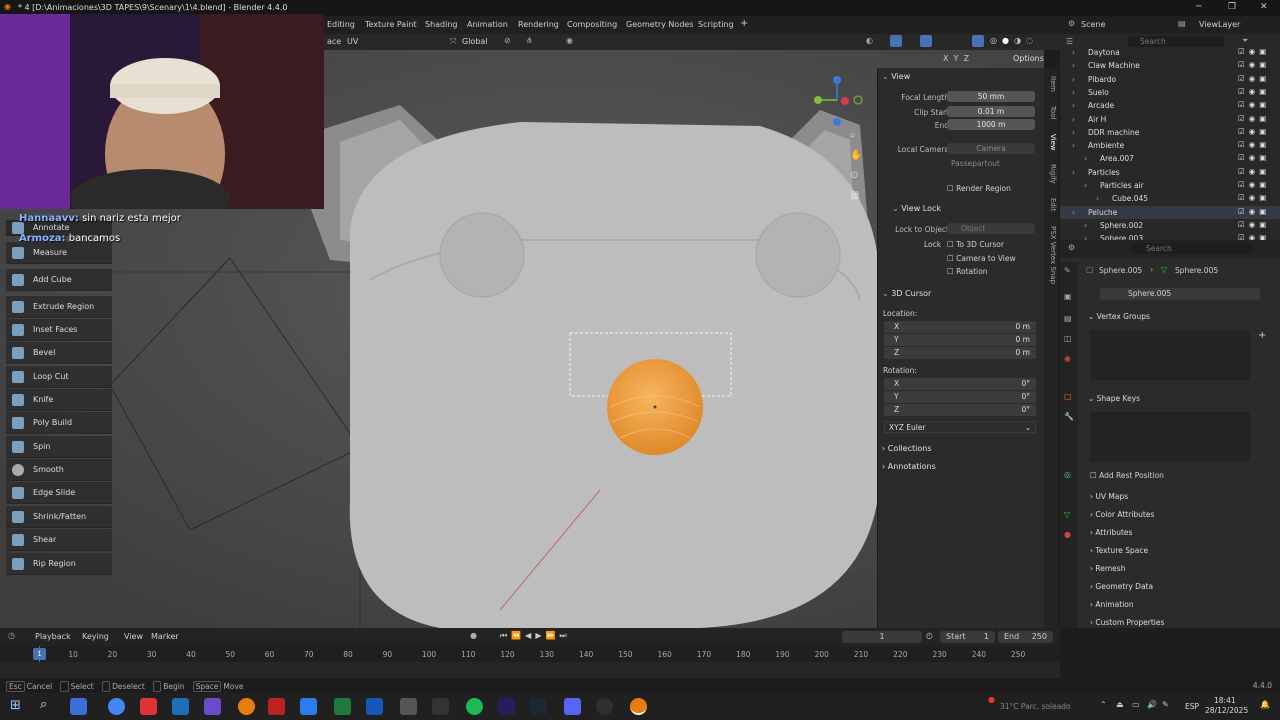 Image resolution: width=1280 pixels, height=720 pixels. I want to click on start-frame-field: Start 1, so click(967, 637).